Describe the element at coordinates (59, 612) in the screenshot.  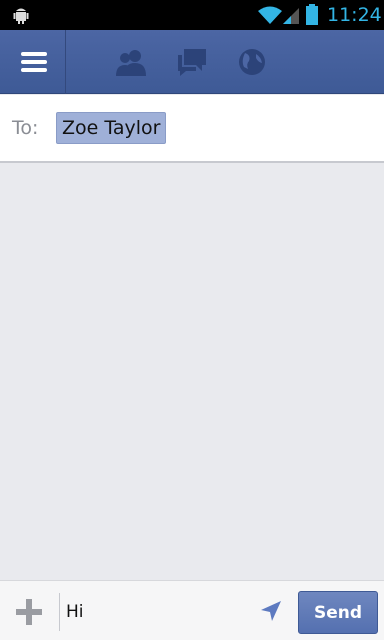
I see `divider` at that location.